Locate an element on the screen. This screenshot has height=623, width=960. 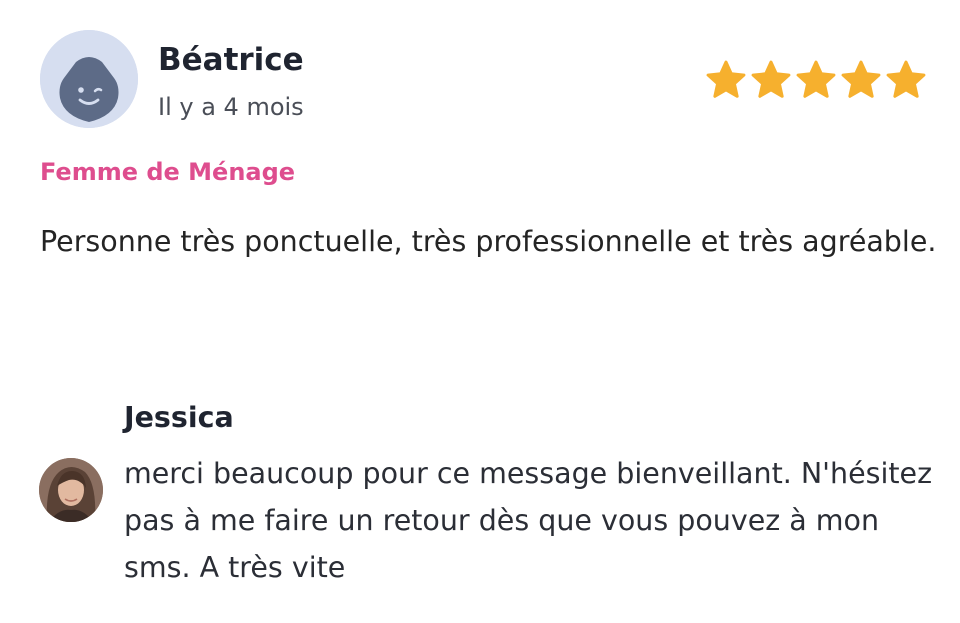
reply-avatar is located at coordinates (71, 490).